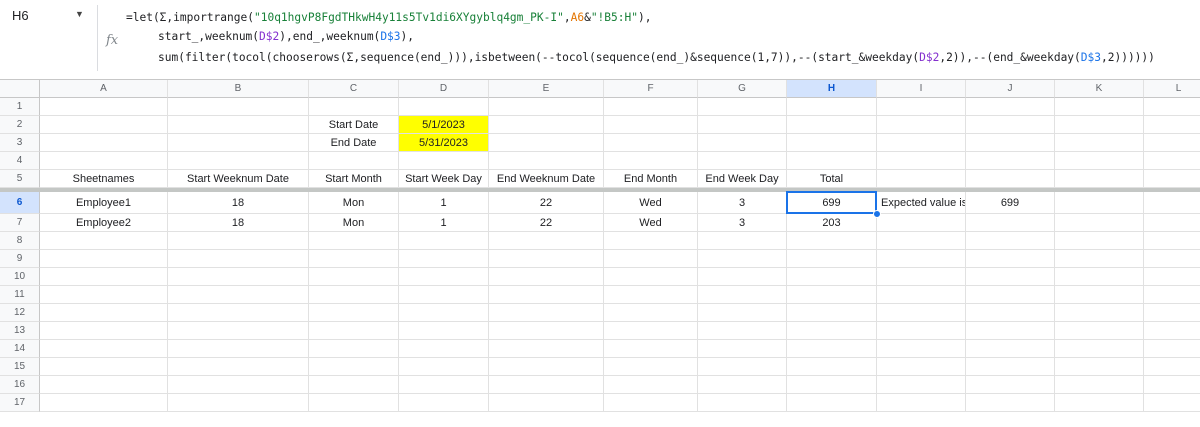 This screenshot has width=1200, height=427. What do you see at coordinates (742, 331) in the screenshot?
I see `cell-g13` at bounding box center [742, 331].